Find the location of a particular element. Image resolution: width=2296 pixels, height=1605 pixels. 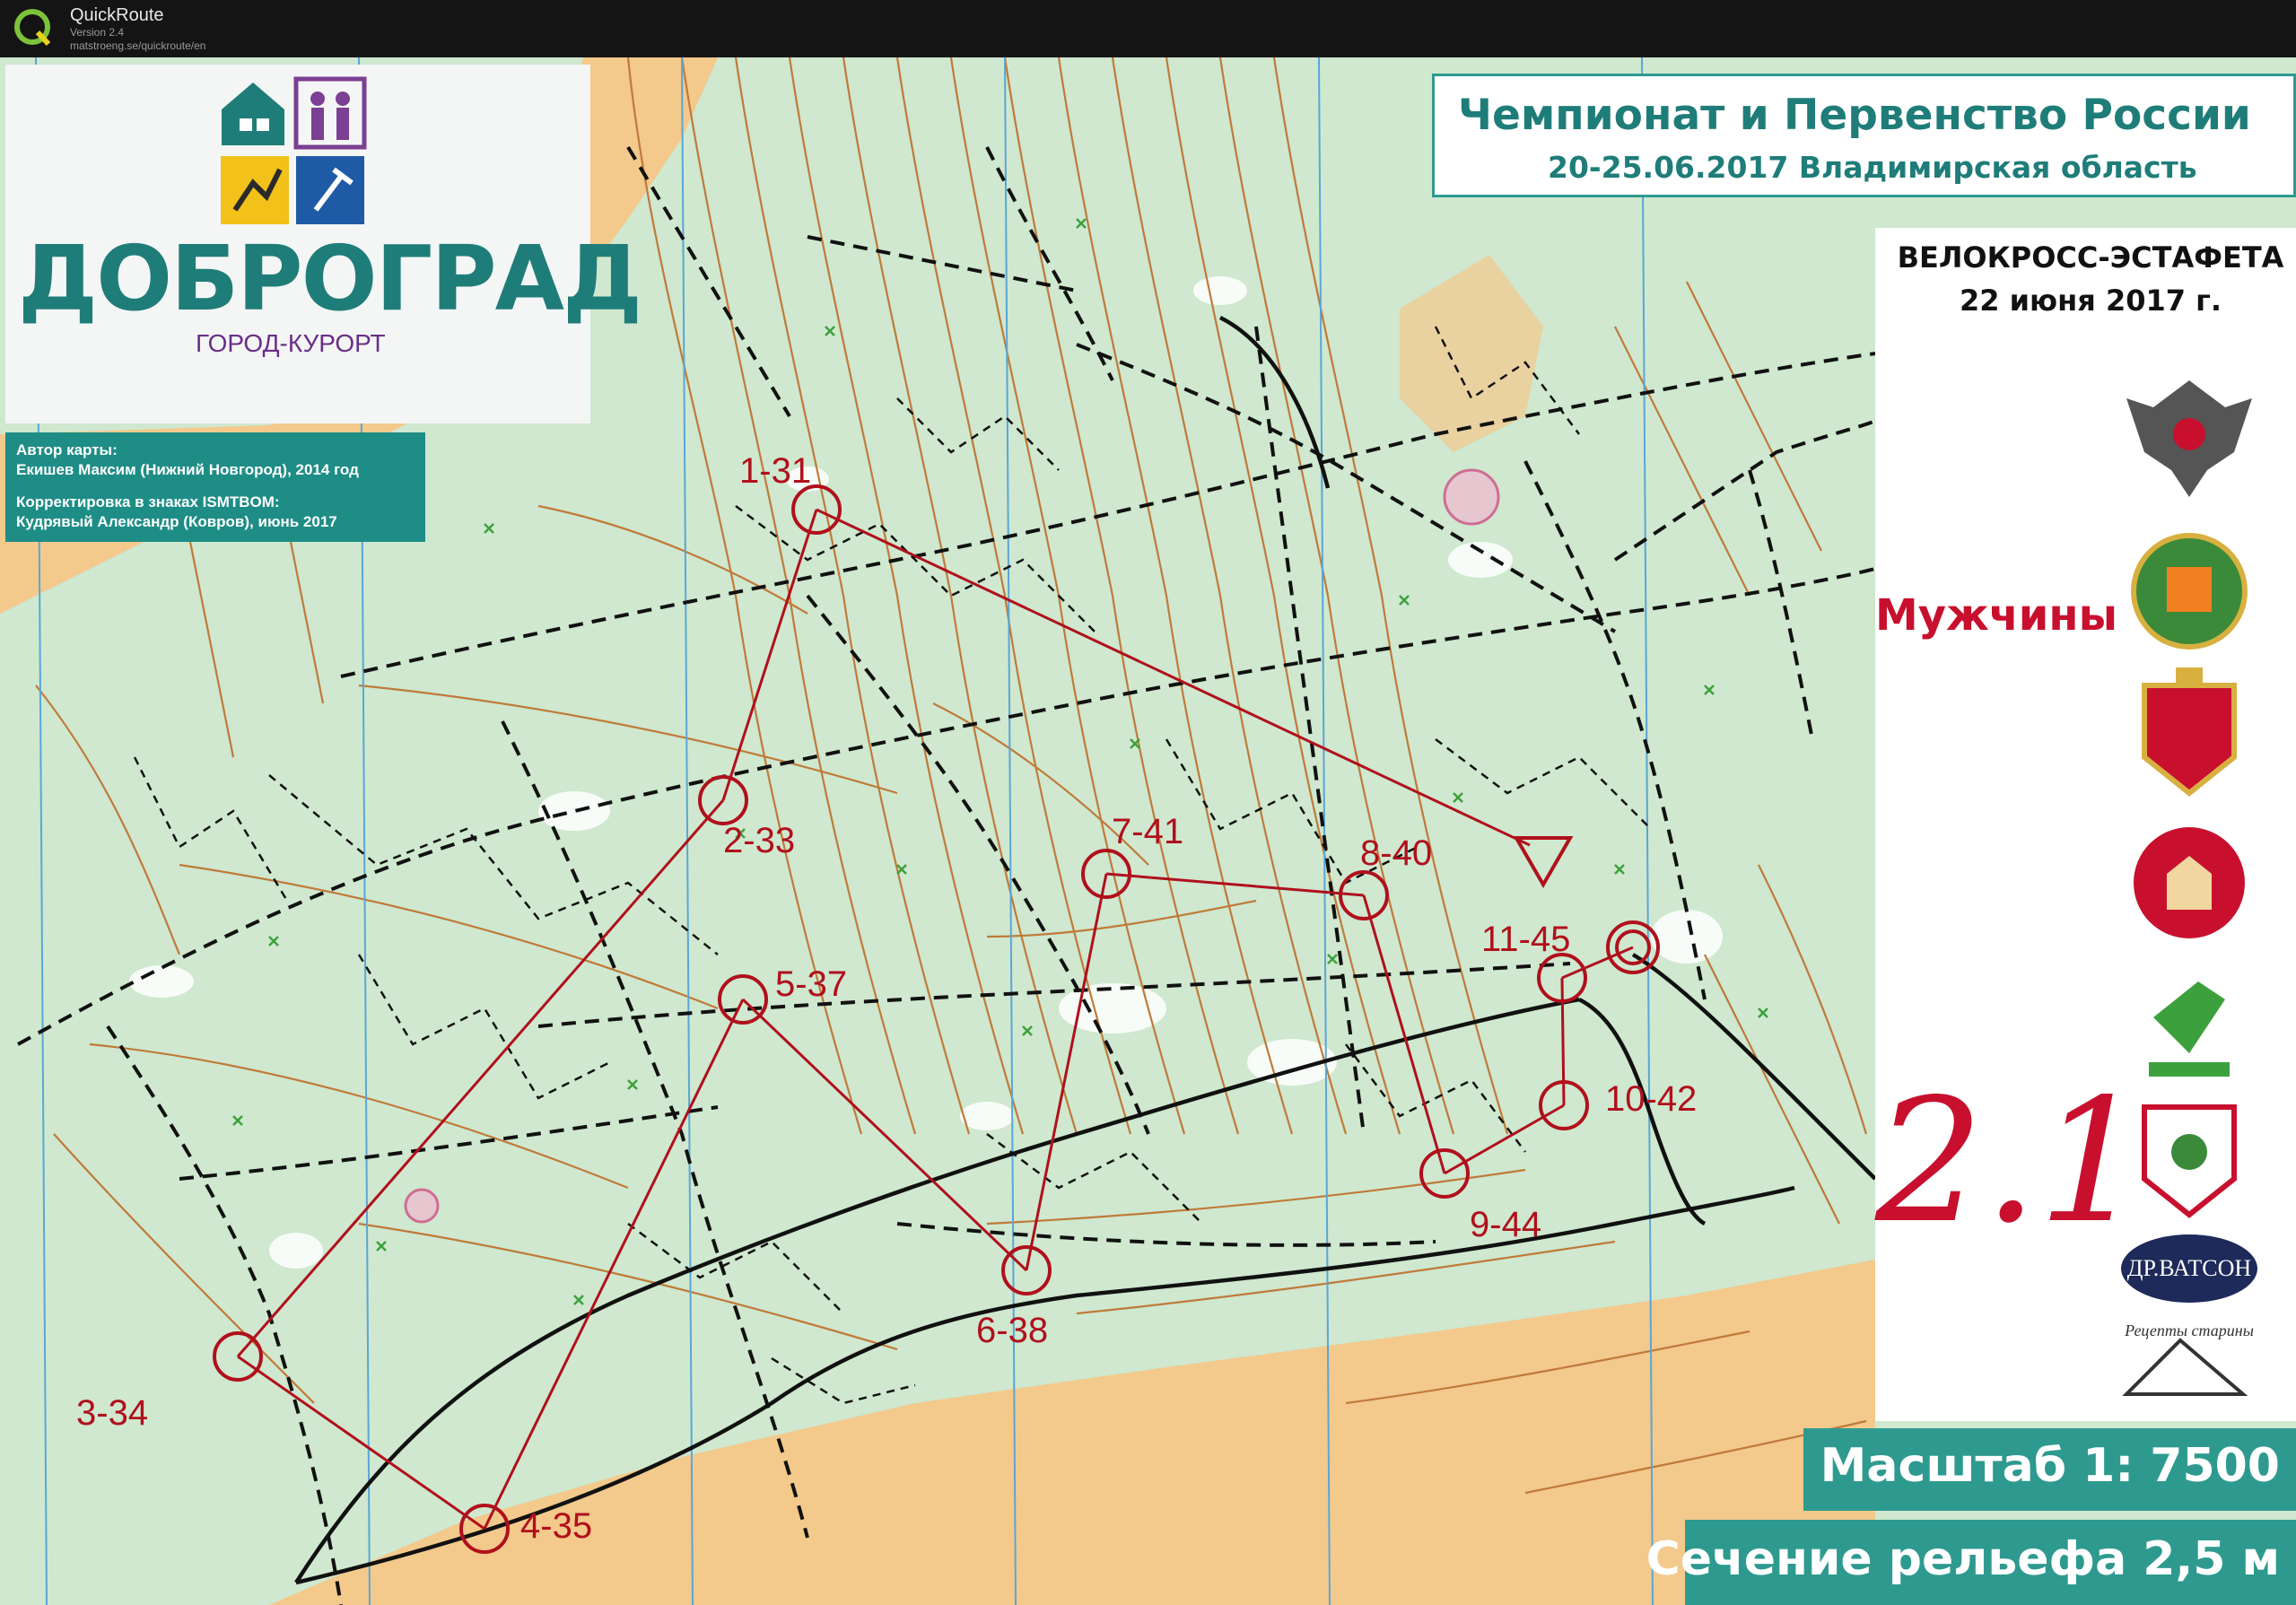

author-label: Автор карты: is located at coordinates (67, 449).